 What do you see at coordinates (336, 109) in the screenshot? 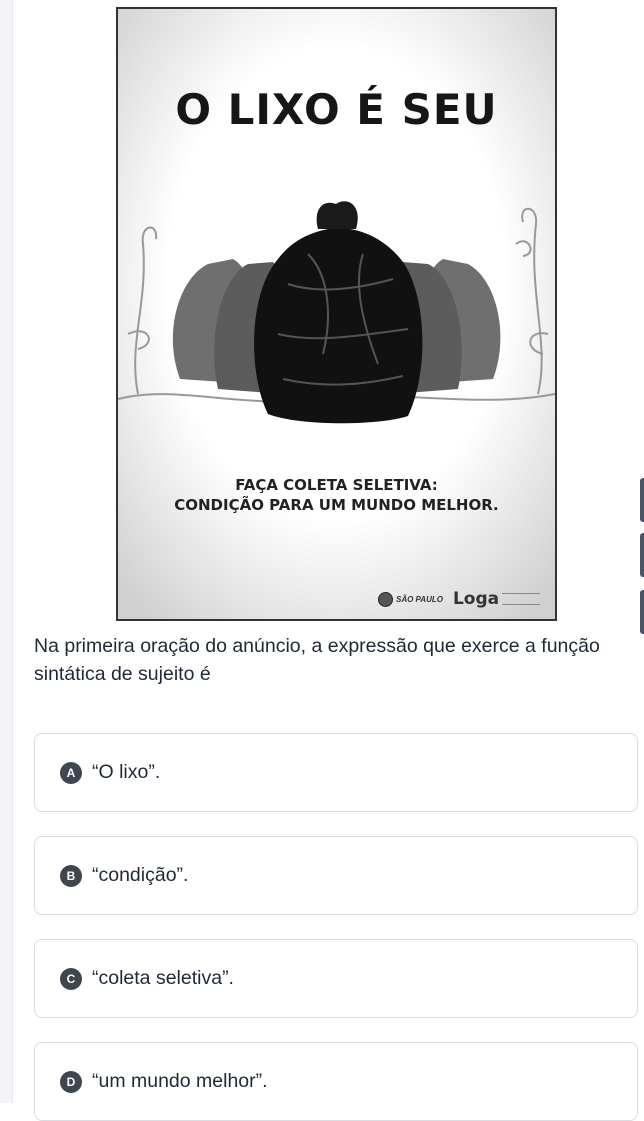
I see `poster-headline: O LIXO É SEU` at bounding box center [336, 109].